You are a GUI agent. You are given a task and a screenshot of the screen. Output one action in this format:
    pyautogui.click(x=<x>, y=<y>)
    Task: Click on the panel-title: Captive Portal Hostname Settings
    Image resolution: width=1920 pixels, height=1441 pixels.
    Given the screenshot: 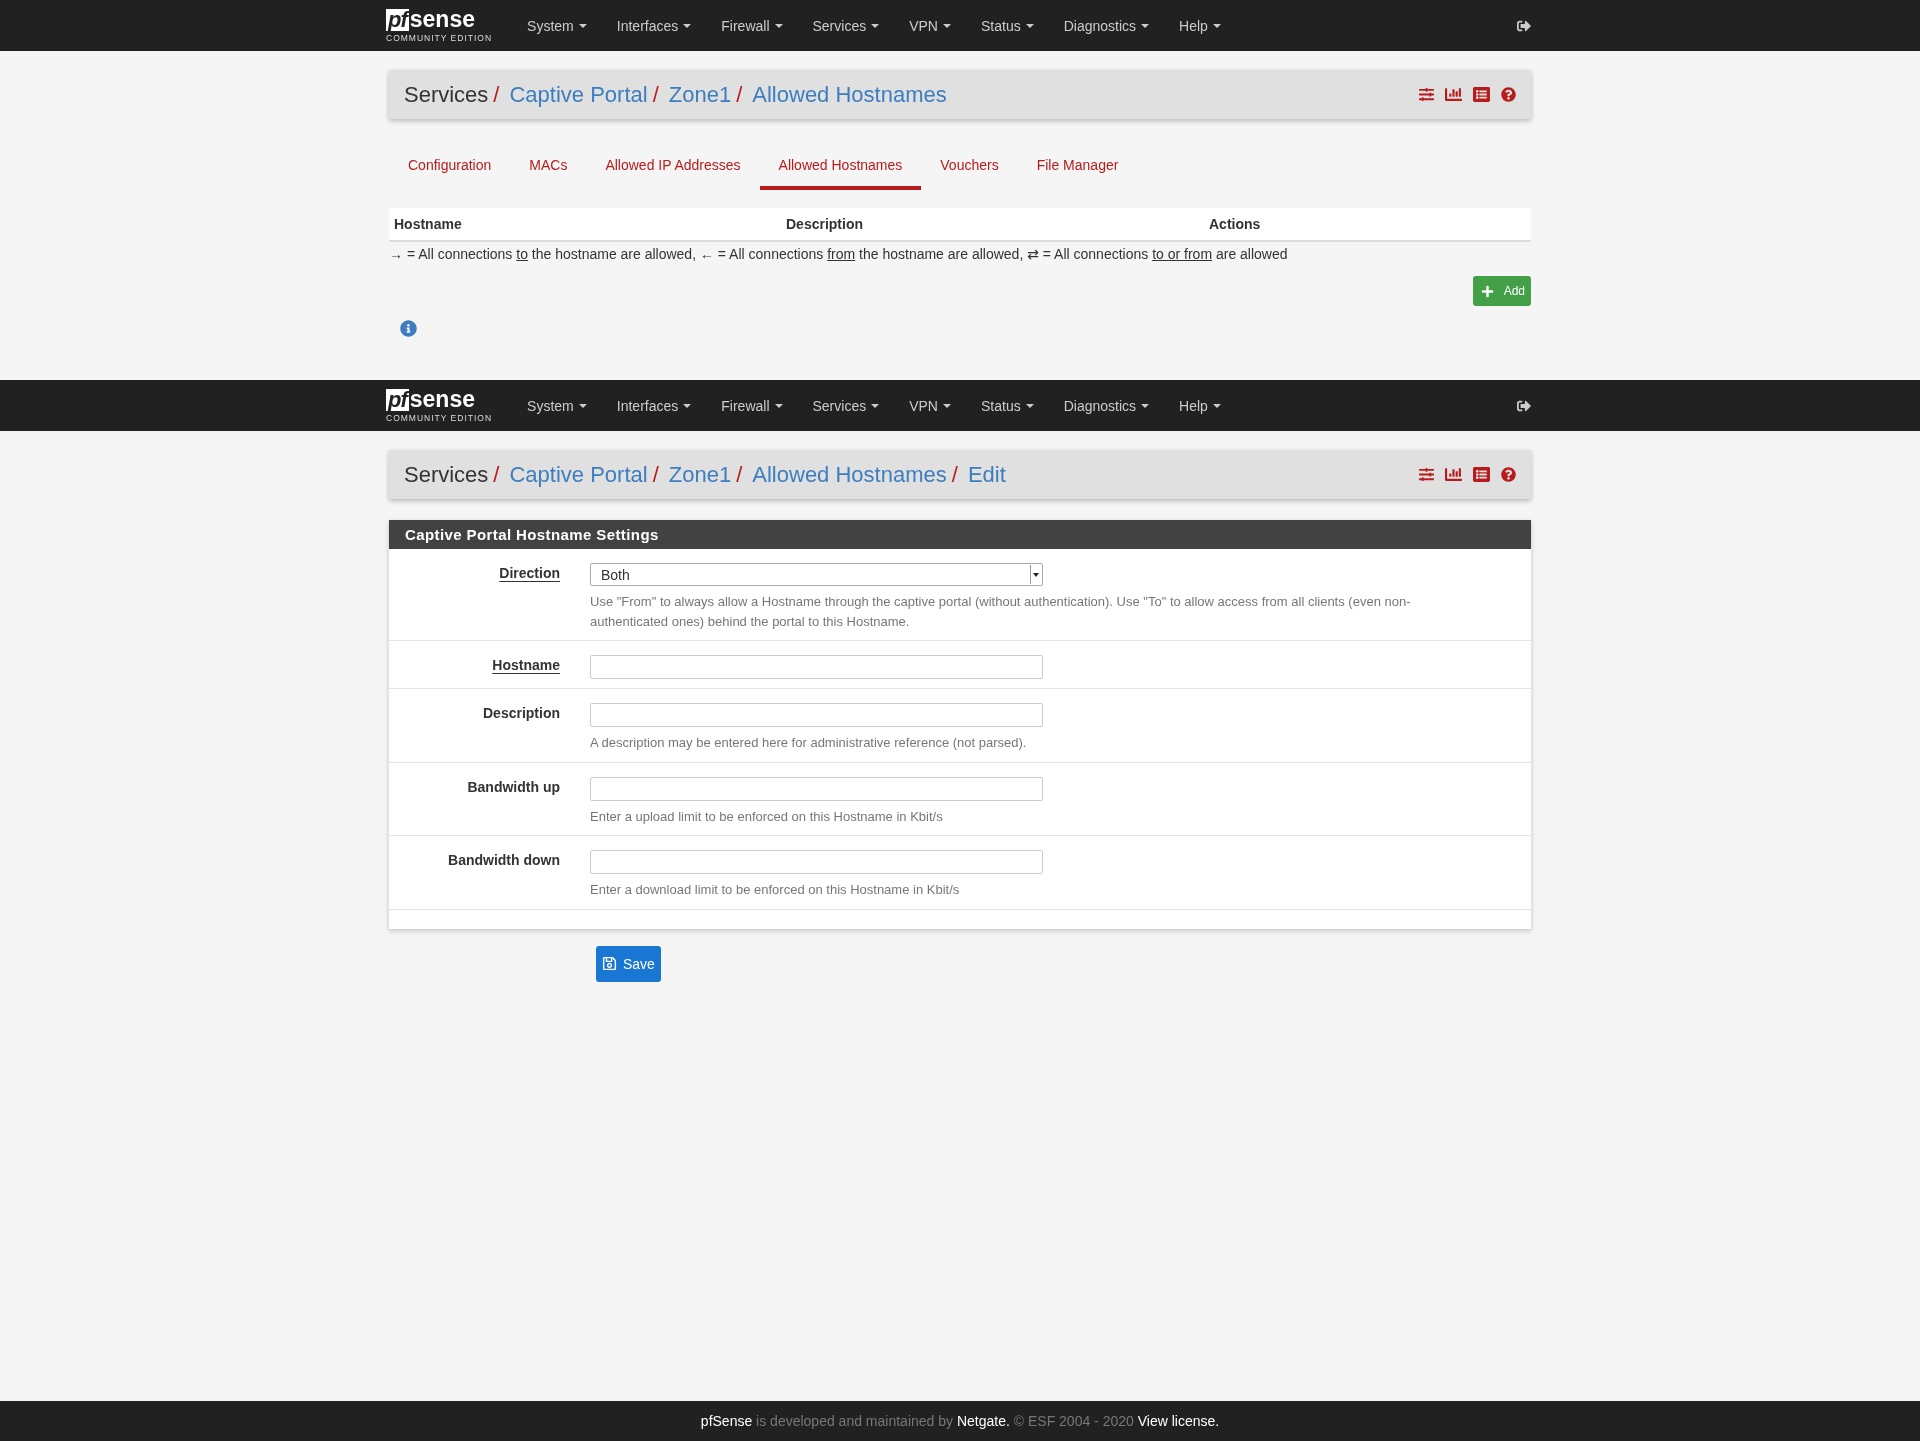 What is the action you would take?
    pyautogui.click(x=960, y=534)
    